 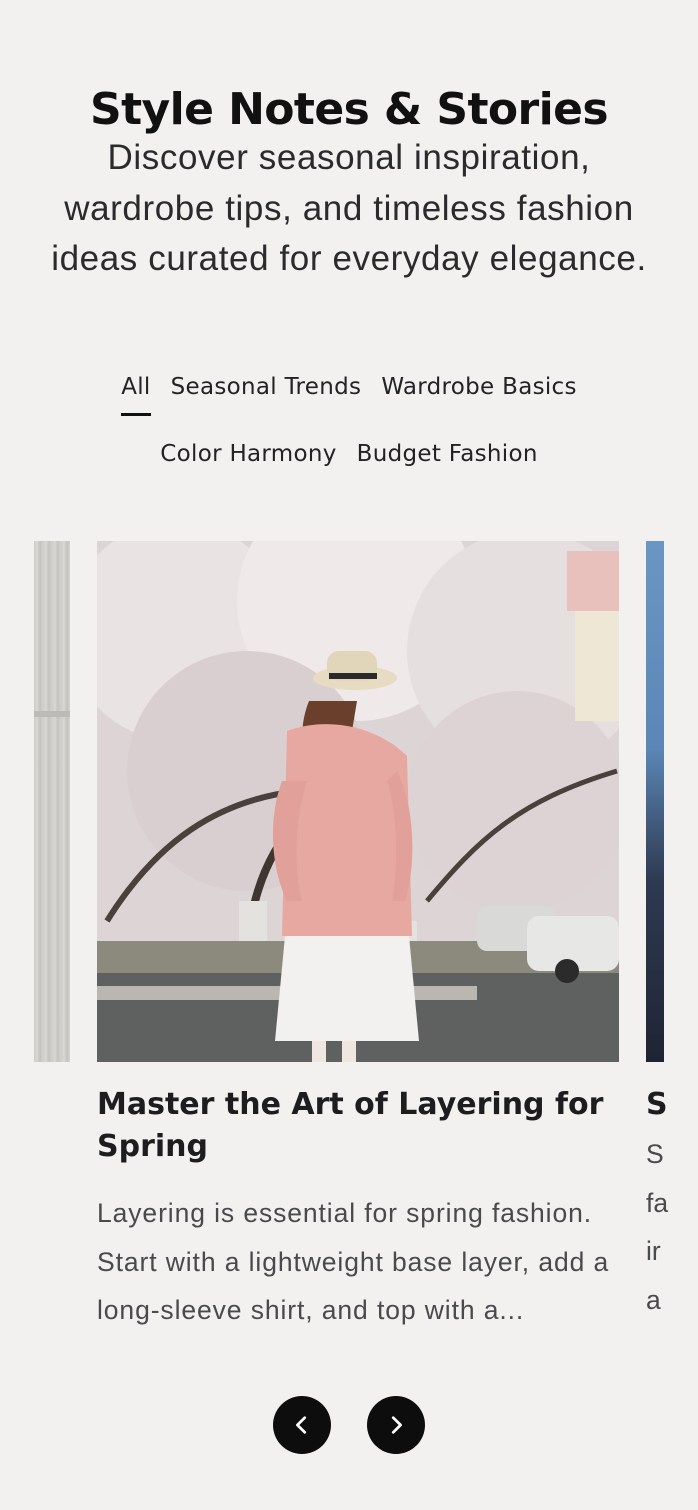 I want to click on tab-budget-fashion: Budget Fashion, so click(x=447, y=454).